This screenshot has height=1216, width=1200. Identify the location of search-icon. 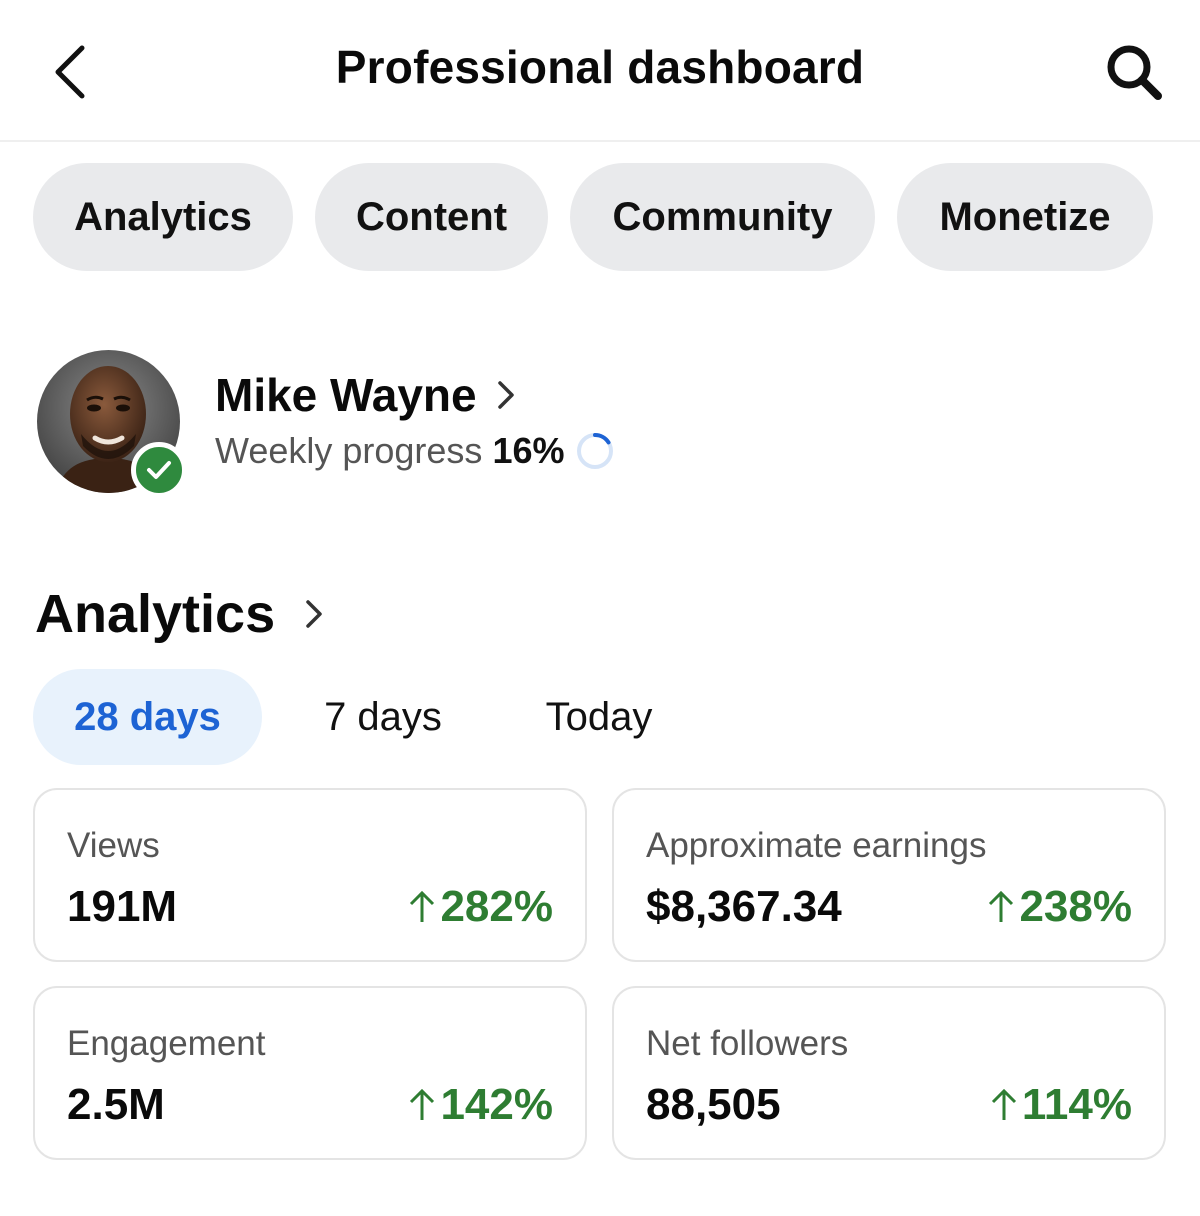
(1134, 72).